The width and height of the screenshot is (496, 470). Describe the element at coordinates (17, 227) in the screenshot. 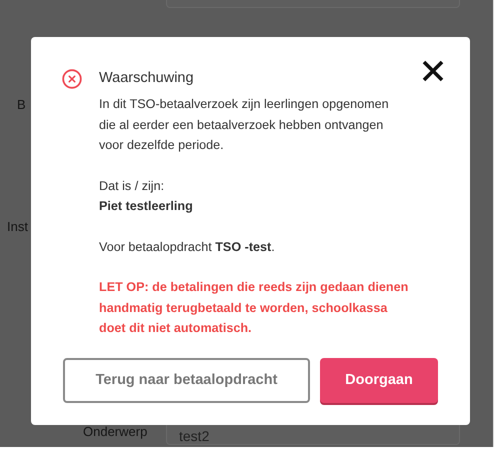

I see `form-label: Inst` at that location.